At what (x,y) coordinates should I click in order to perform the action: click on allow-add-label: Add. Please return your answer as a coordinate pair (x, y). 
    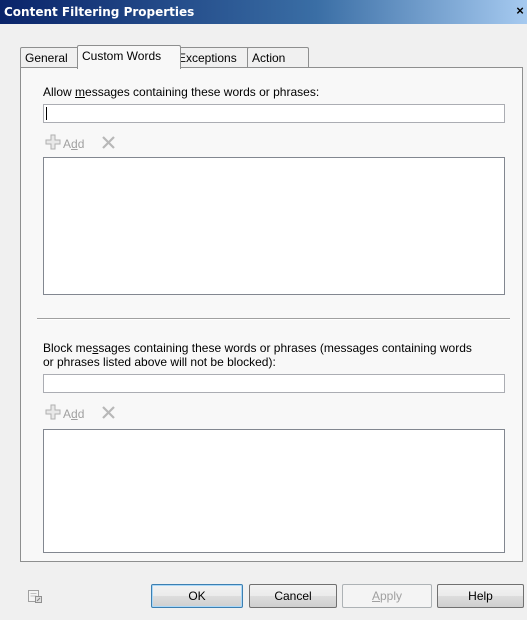
    Looking at the image, I should click on (74, 143).